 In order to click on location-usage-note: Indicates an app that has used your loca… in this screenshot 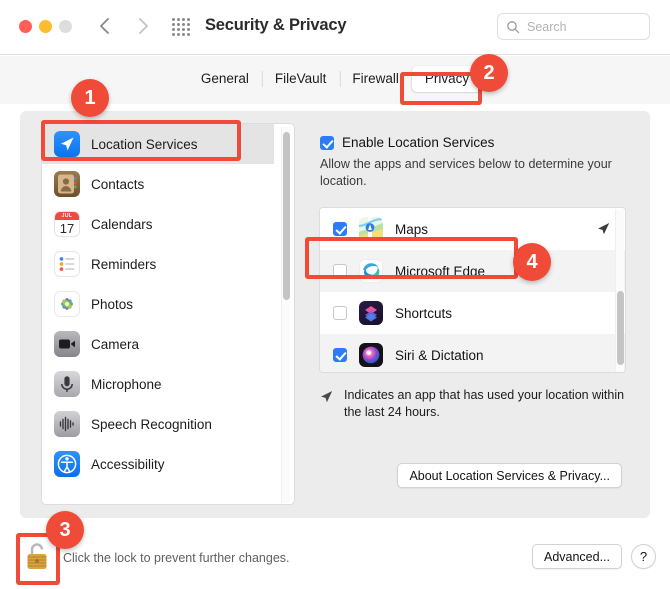, I will do `click(475, 404)`.